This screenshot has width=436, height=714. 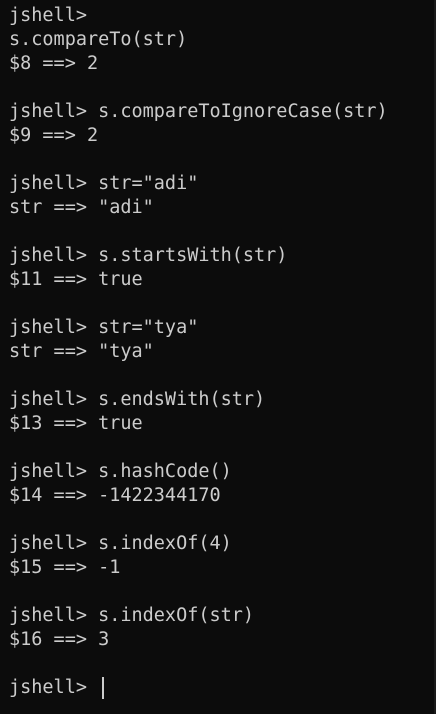 What do you see at coordinates (104, 327) in the screenshot?
I see `term-line: jshell> str="tya"` at bounding box center [104, 327].